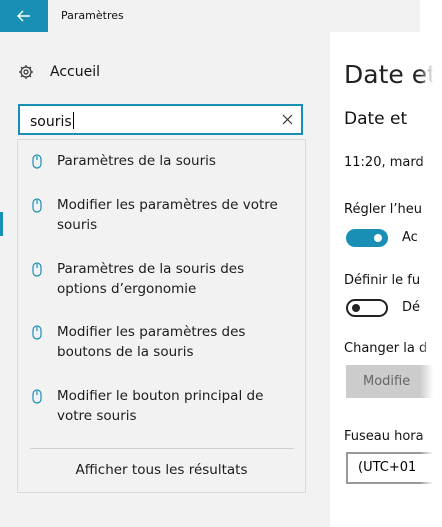 Image resolution: width=442 pixels, height=527 pixels. What do you see at coordinates (161, 470) in the screenshot?
I see `show-all-results-link: Afficher tous les résultats` at bounding box center [161, 470].